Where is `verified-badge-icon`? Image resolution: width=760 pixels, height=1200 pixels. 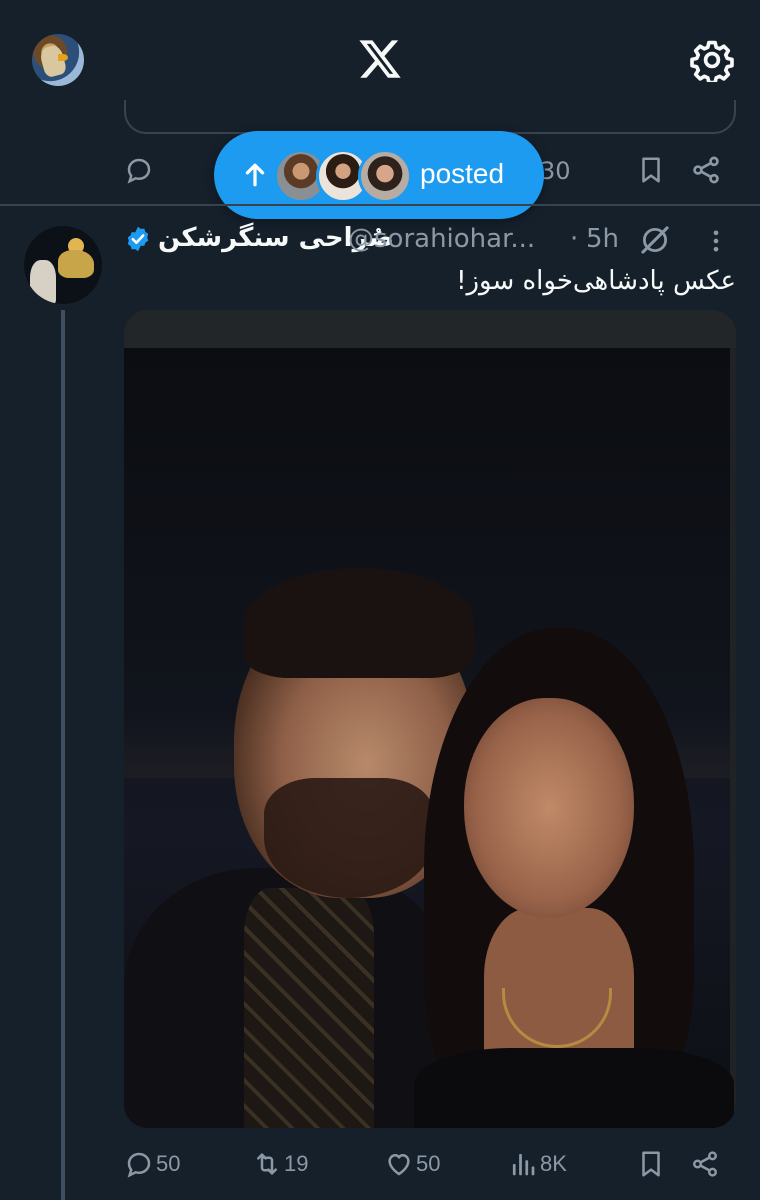 verified-badge-icon is located at coordinates (138, 239).